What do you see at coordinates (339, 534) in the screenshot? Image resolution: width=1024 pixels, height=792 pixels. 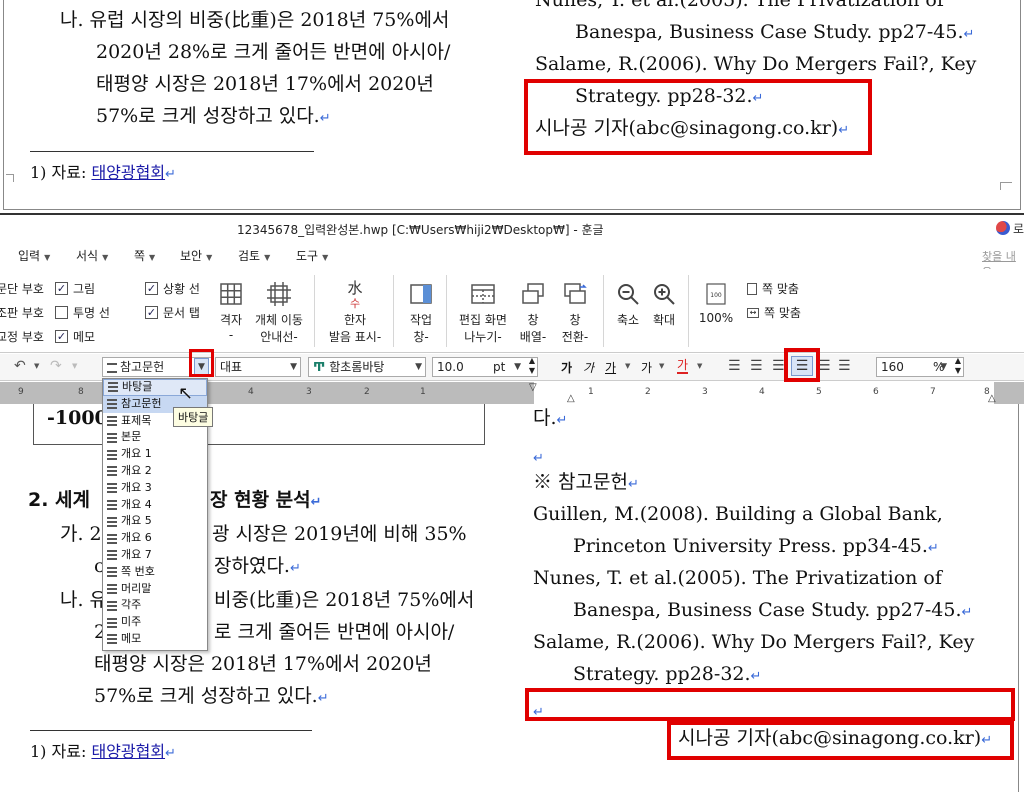 I see `paragraph-line: 광 시장은 2019년에 비해 35%` at bounding box center [339, 534].